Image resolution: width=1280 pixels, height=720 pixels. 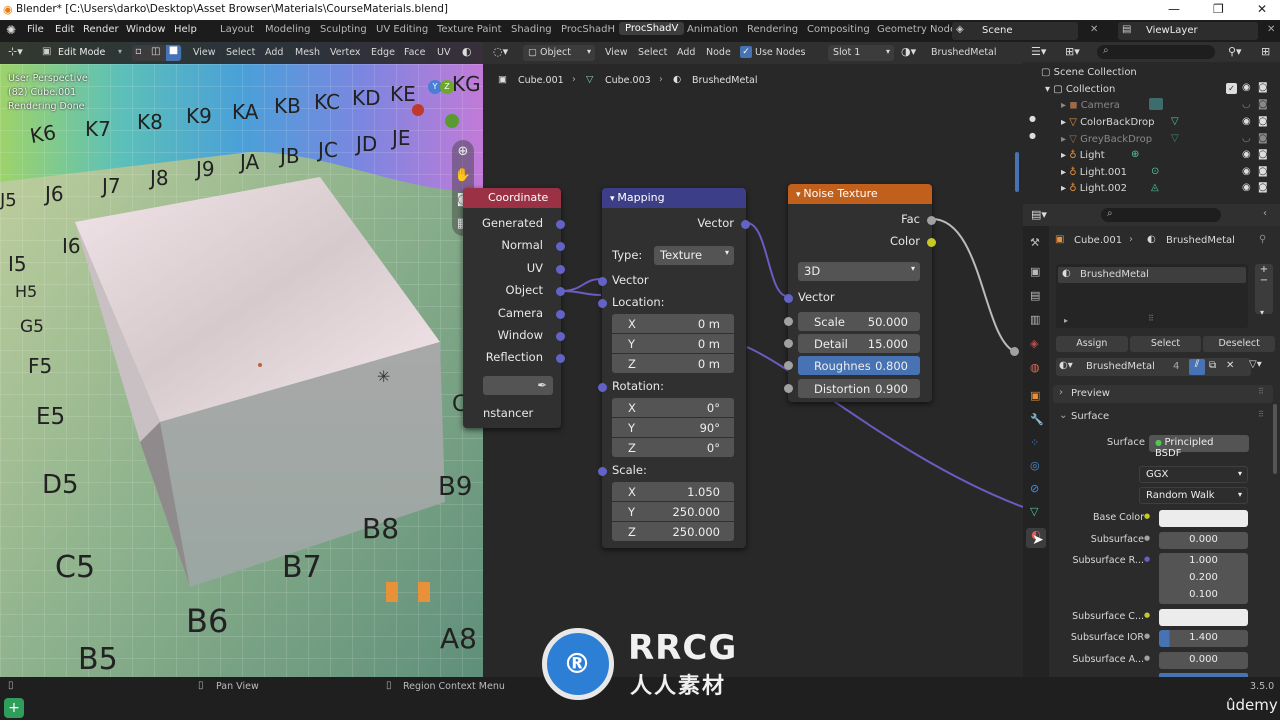 What do you see at coordinates (559, 53) in the screenshot?
I see `object-dropdown: ▢ Object ▾` at bounding box center [559, 53].